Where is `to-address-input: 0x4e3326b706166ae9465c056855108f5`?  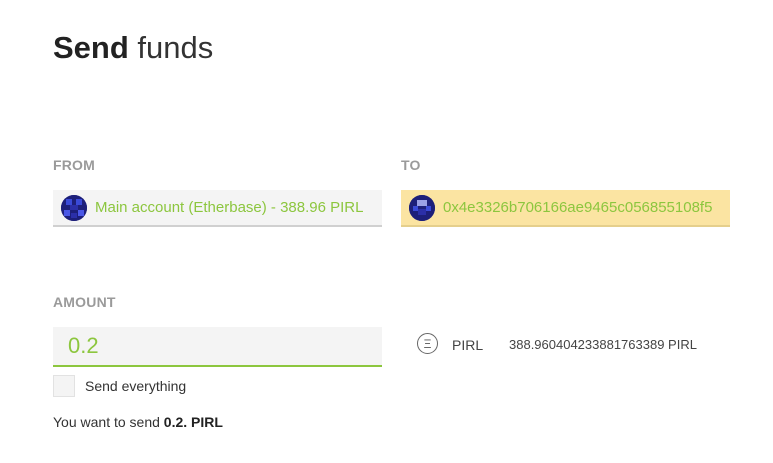 to-address-input: 0x4e3326b706166ae9465c056855108f5 is located at coordinates (565, 208).